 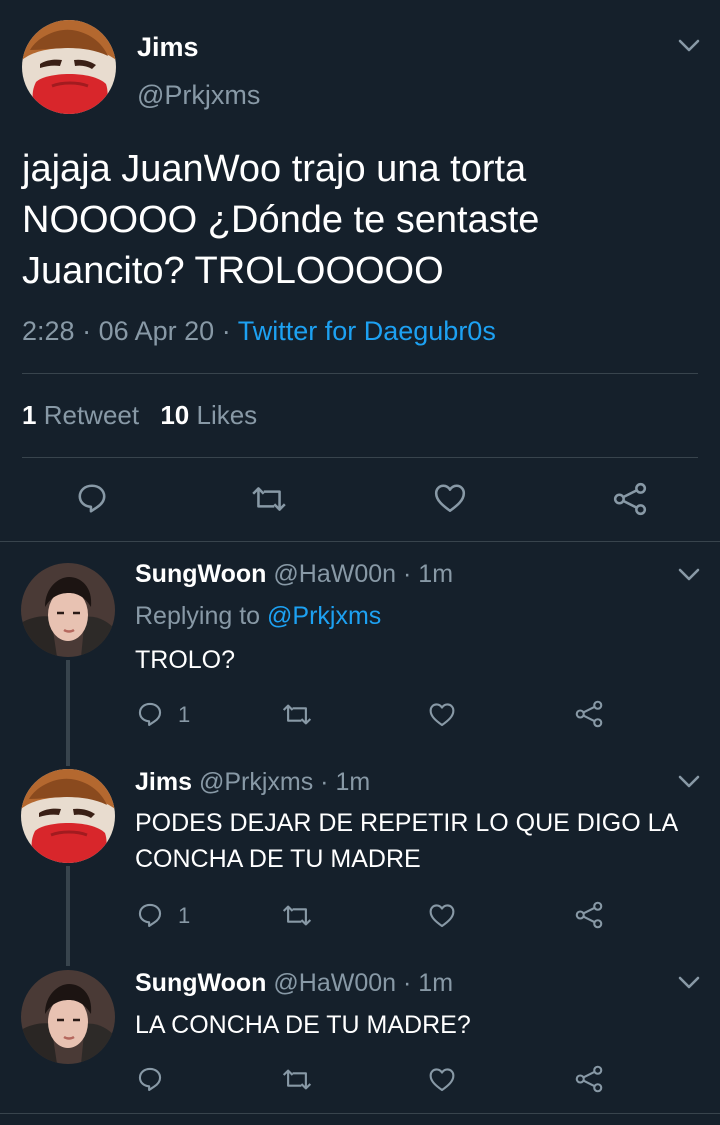 I want to click on bottom-divider, so click(x=360, y=1113).